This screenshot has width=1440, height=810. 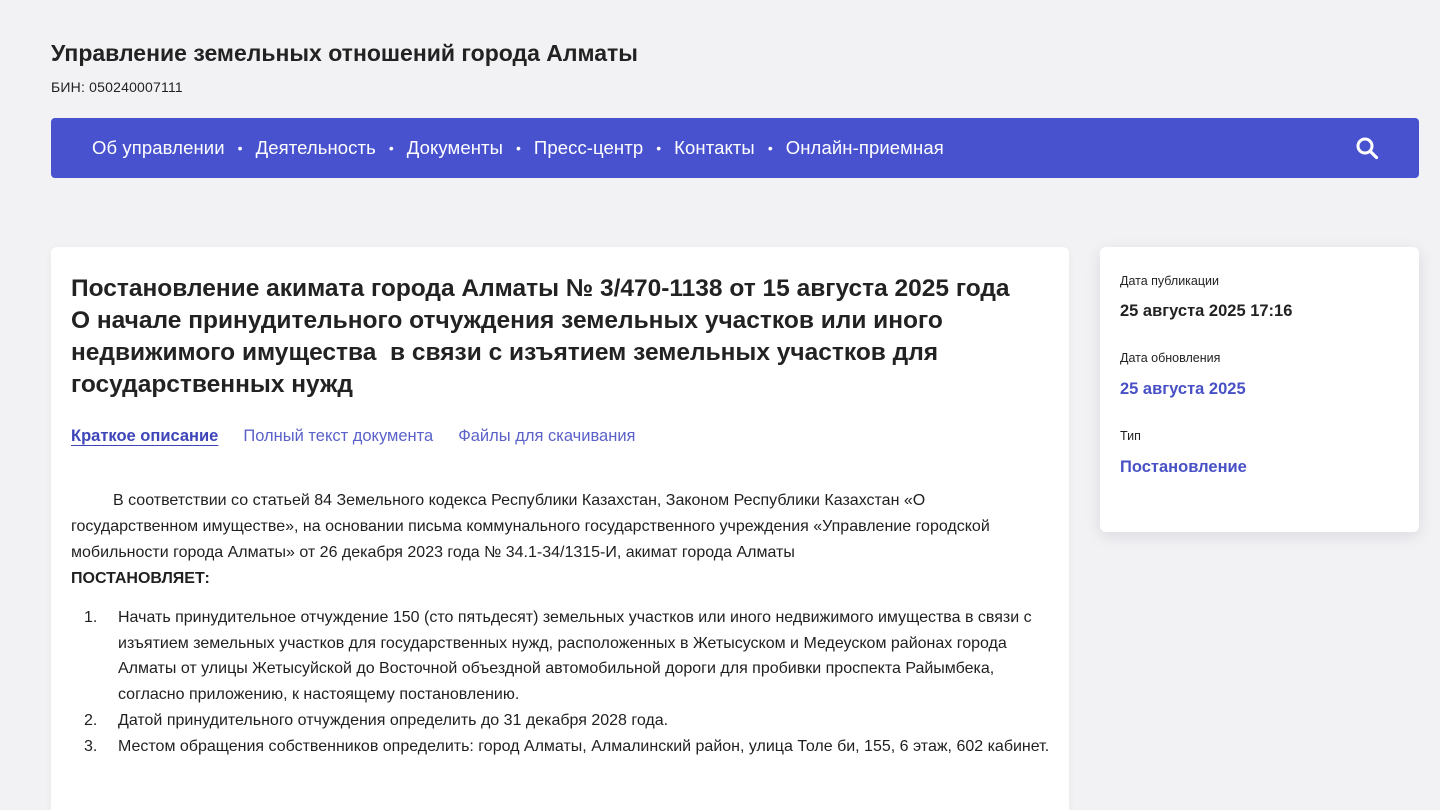 I want to click on list-item-number: 3., so click(x=91, y=746).